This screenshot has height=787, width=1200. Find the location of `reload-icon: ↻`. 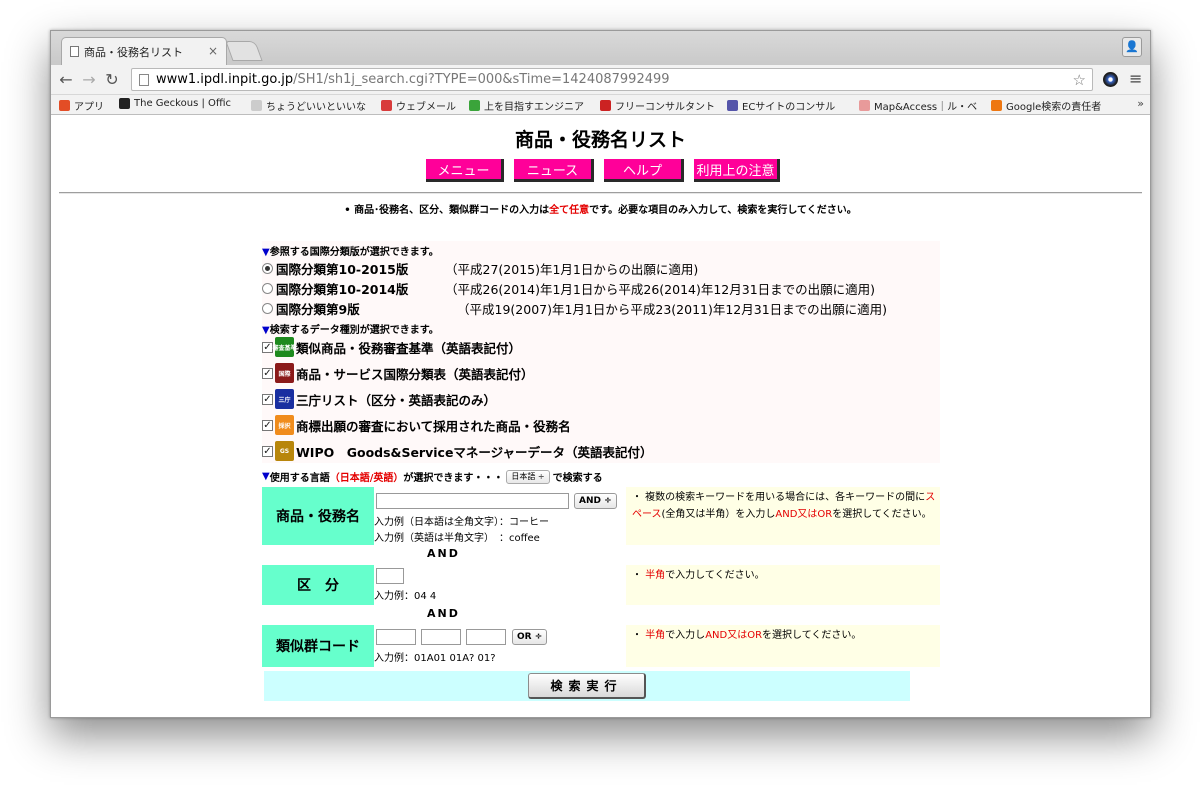

reload-icon: ↻ is located at coordinates (112, 79).